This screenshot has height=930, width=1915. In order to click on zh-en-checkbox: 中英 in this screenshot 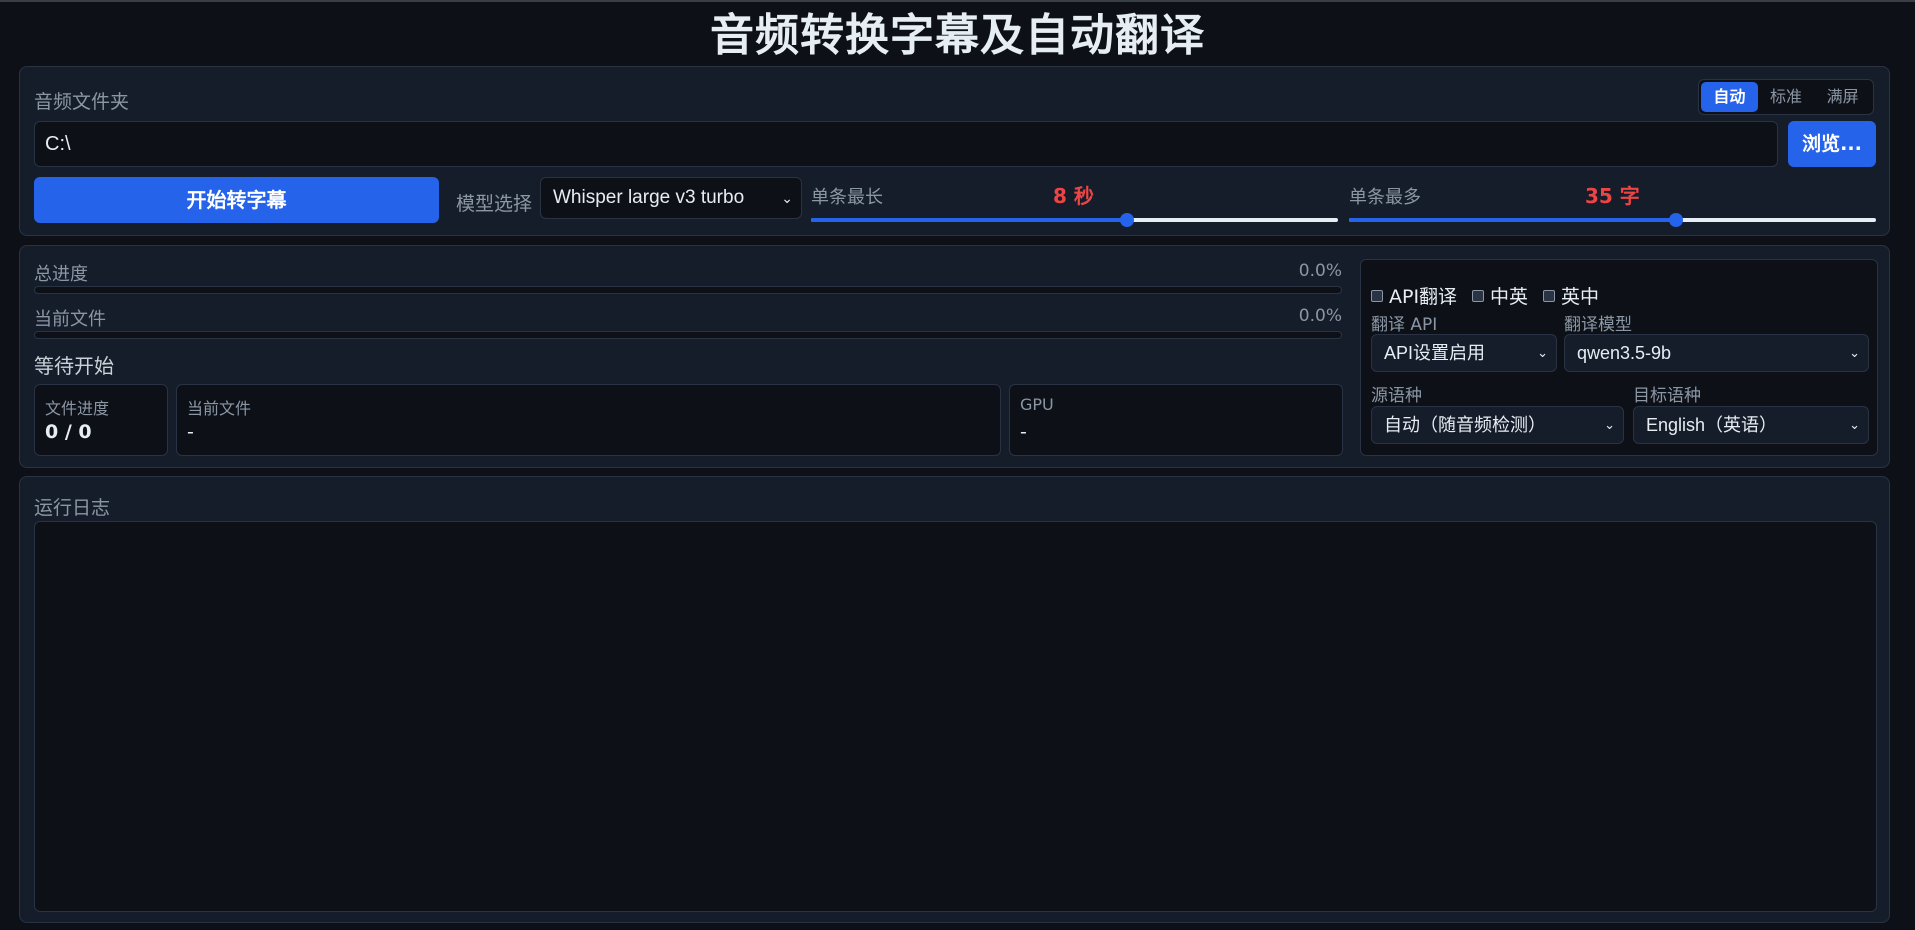, I will do `click(1500, 295)`.